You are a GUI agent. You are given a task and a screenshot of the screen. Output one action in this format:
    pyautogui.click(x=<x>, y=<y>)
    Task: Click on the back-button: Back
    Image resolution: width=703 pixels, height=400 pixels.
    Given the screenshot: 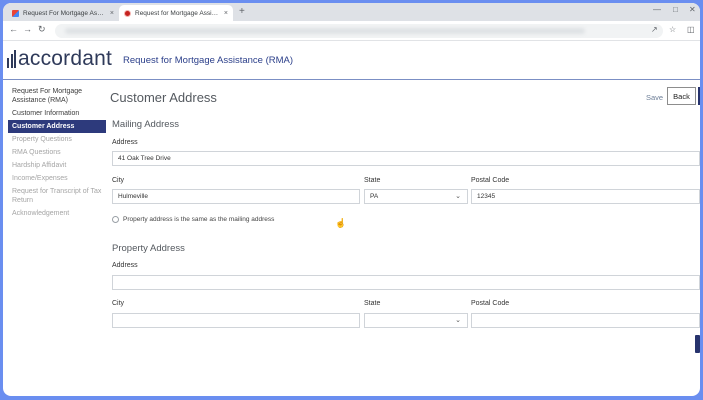 What is the action you would take?
    pyautogui.click(x=681, y=96)
    